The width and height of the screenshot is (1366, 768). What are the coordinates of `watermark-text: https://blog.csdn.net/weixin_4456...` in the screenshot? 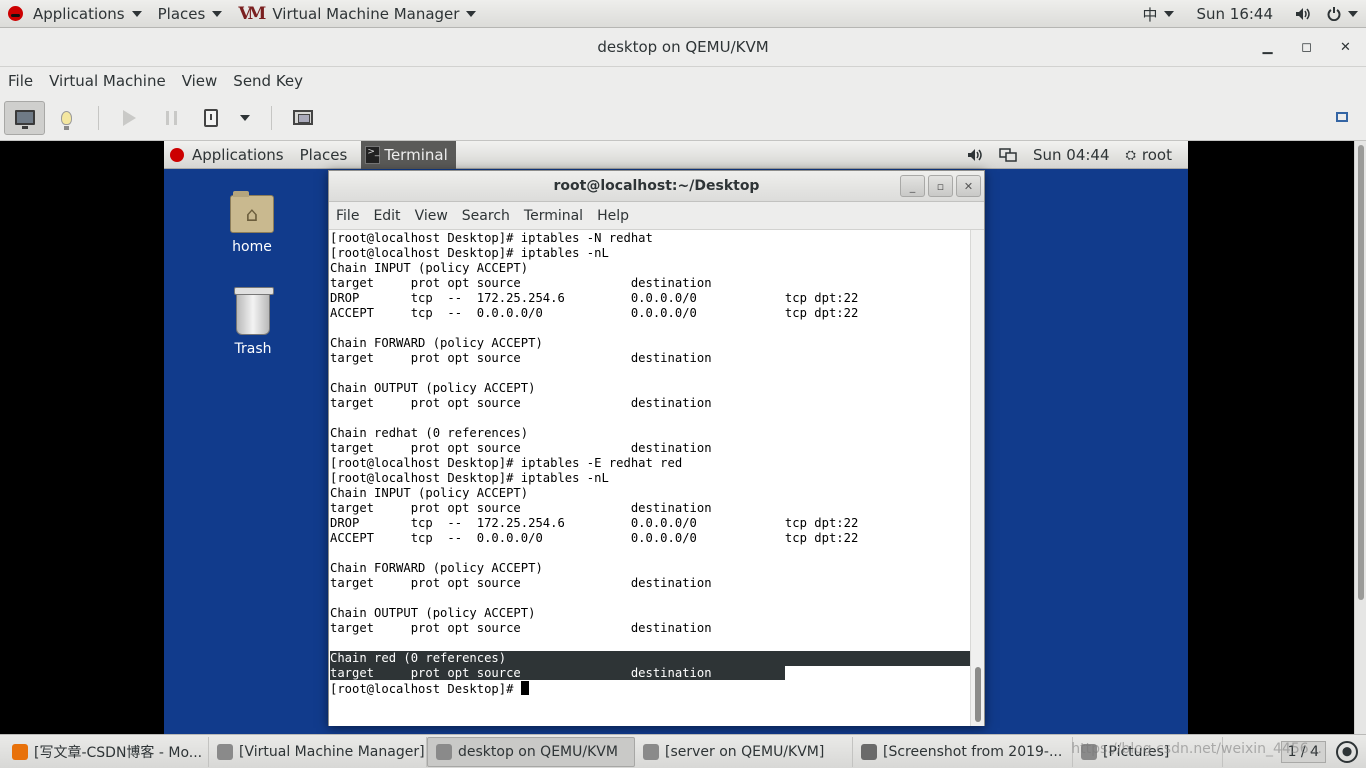 It's located at (1196, 749).